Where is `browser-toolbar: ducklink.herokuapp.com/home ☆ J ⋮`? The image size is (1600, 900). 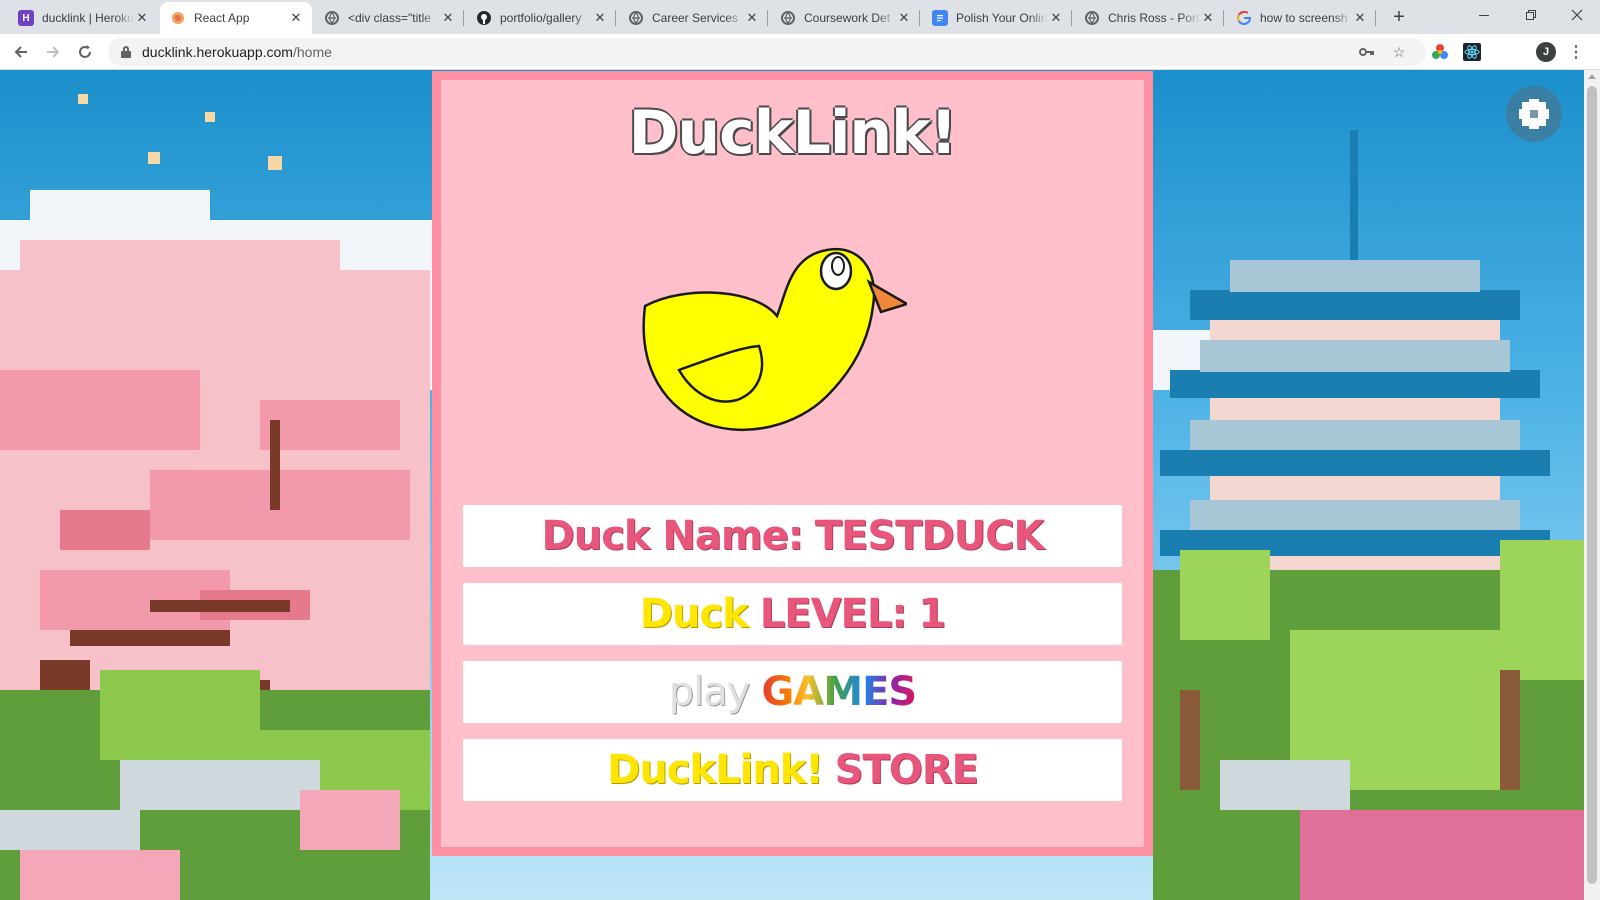
browser-toolbar: ducklink.herokuapp.com/home ☆ J ⋮ is located at coordinates (800, 52).